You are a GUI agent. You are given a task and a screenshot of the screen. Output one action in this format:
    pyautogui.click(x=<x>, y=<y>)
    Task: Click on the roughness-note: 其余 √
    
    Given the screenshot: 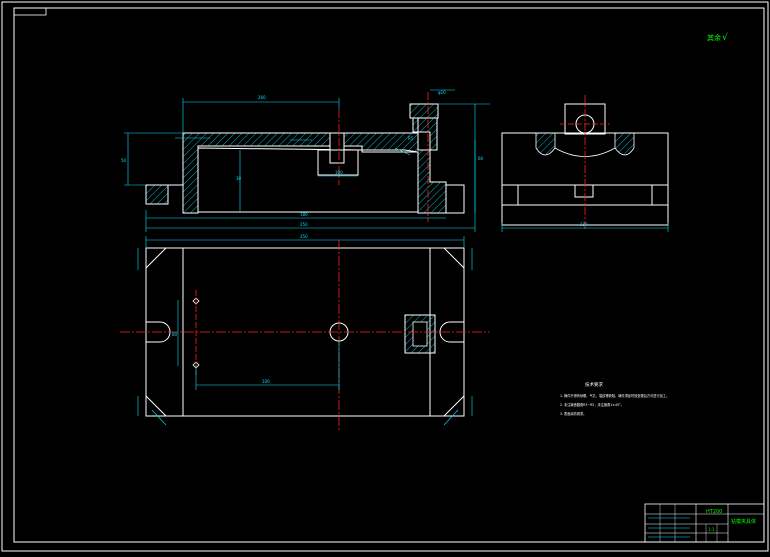 What is the action you would take?
    pyautogui.click(x=717, y=37)
    